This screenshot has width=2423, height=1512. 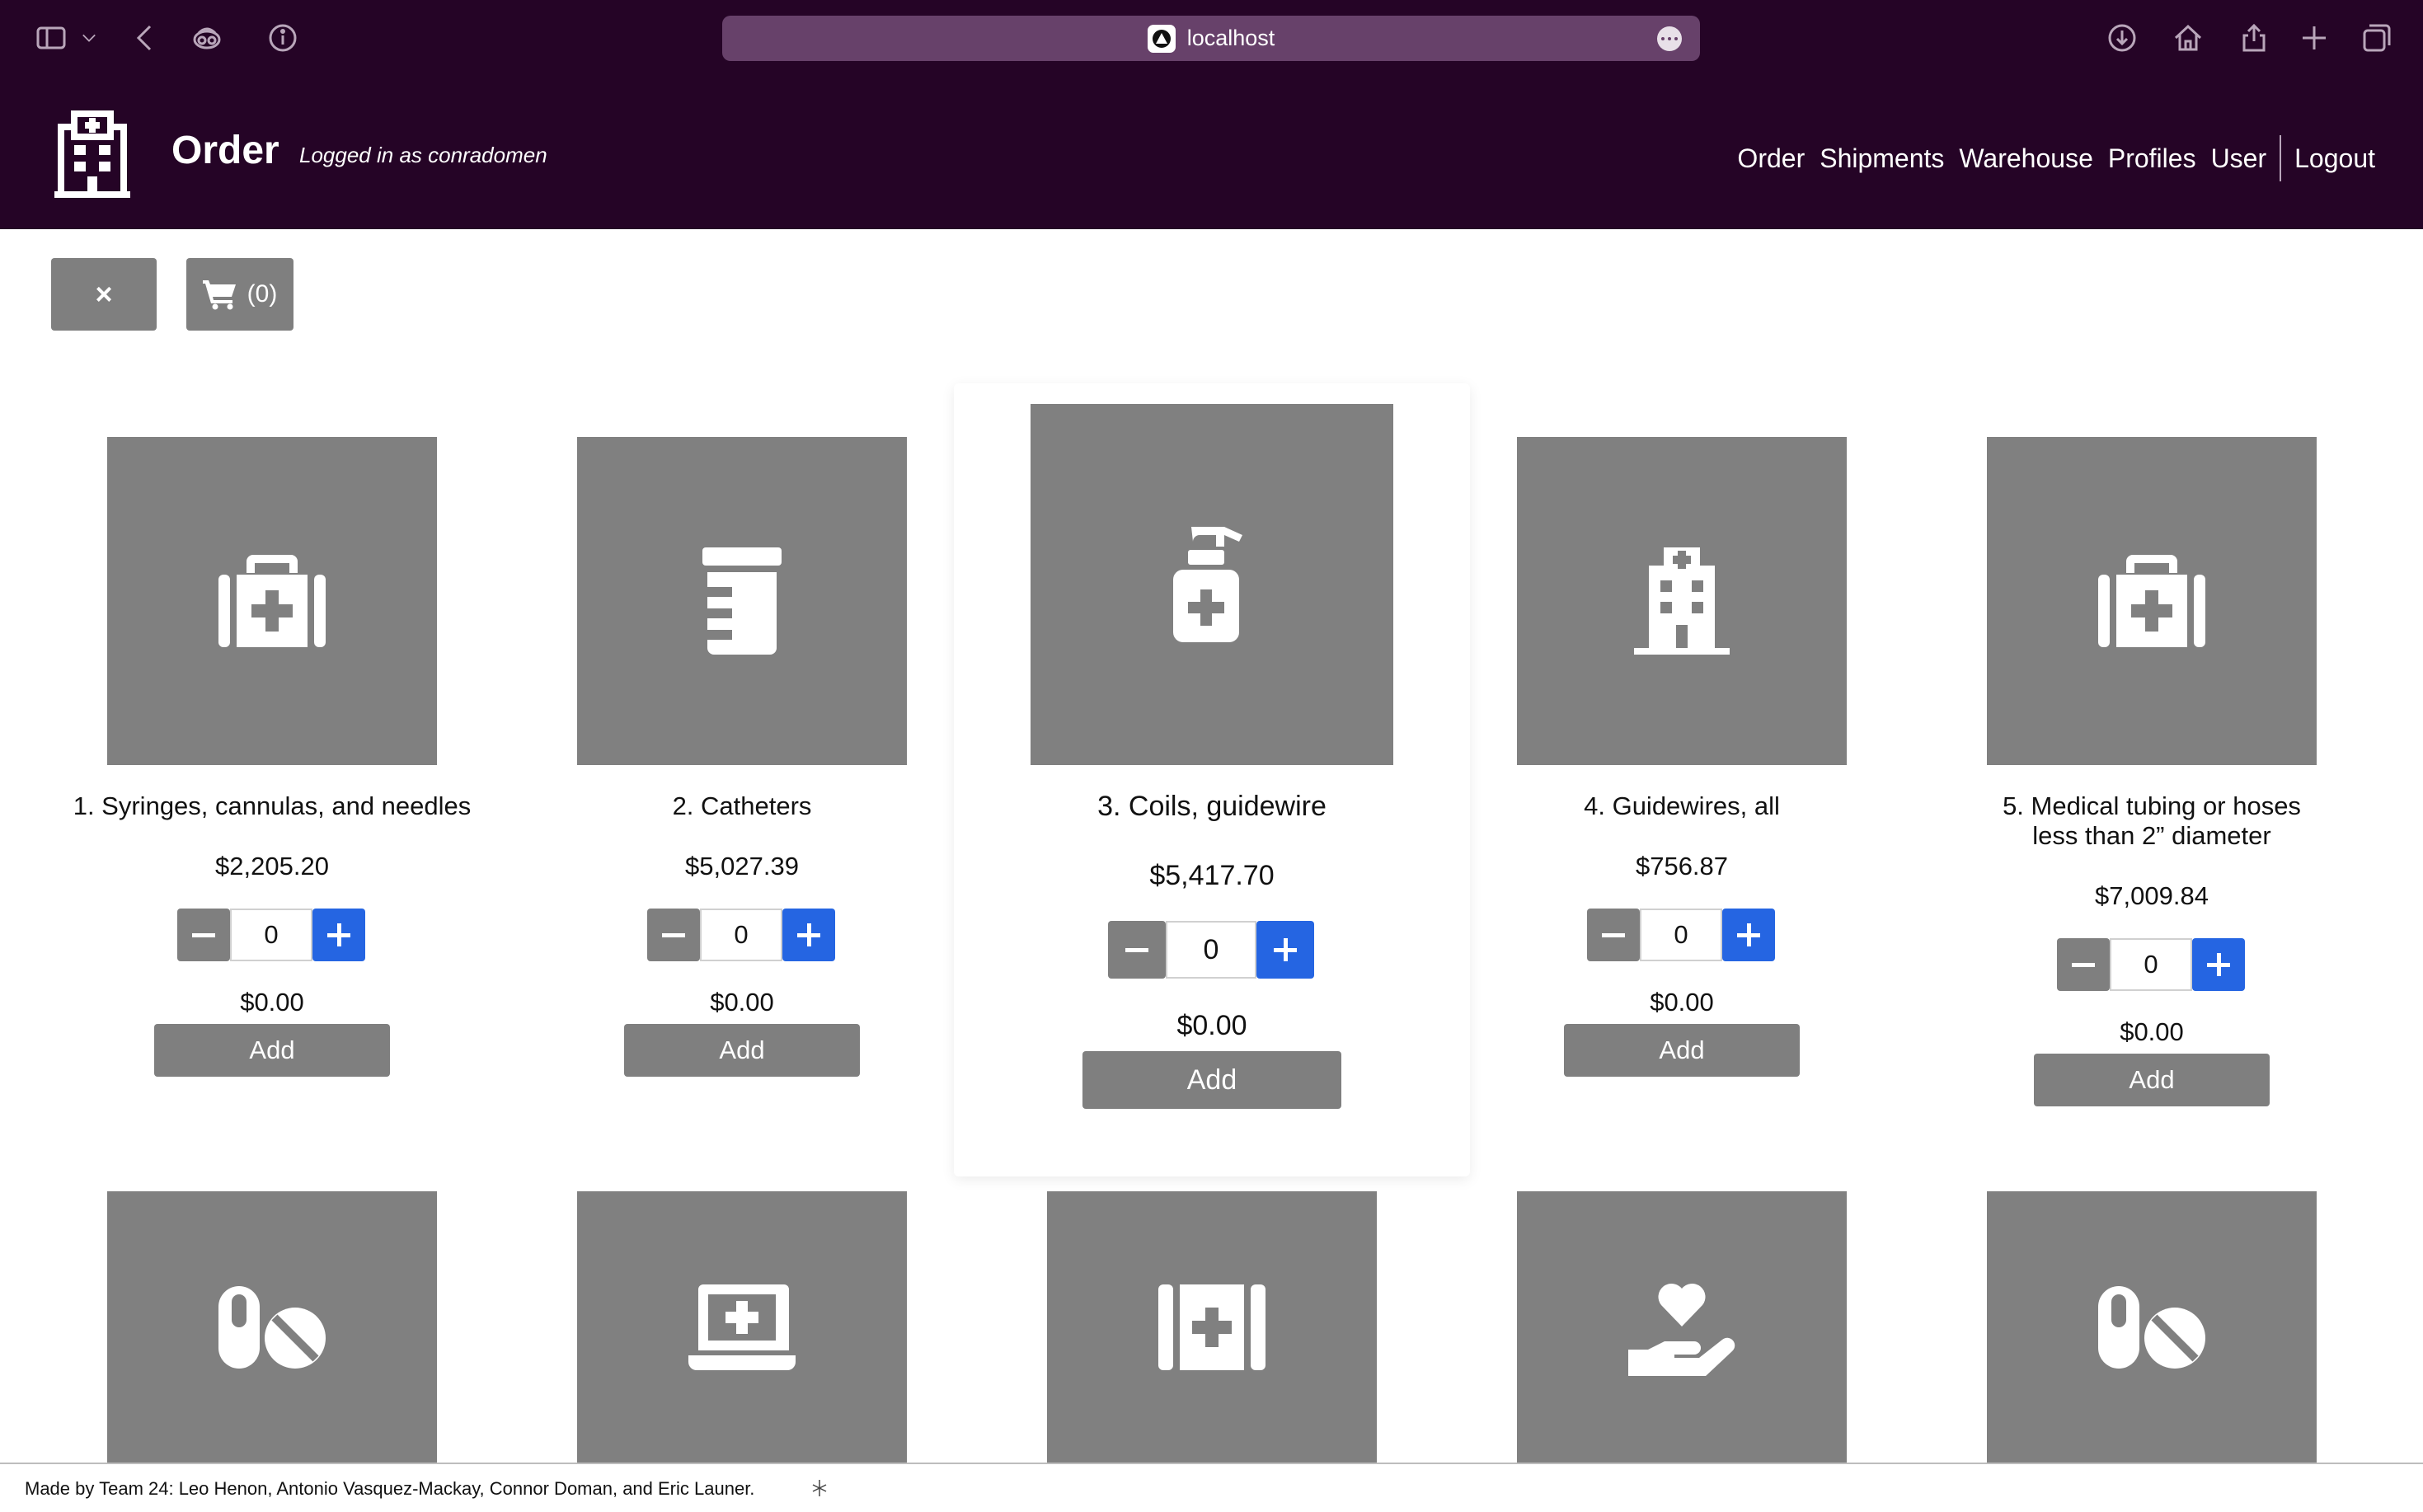 What do you see at coordinates (2377, 38) in the screenshot?
I see `tabs-overview-icon` at bounding box center [2377, 38].